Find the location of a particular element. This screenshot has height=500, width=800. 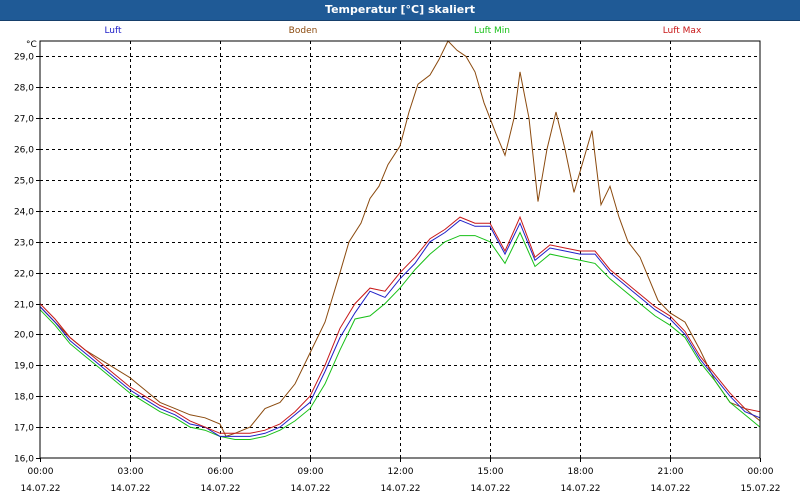

y-tick-label: 17,0 is located at coordinates (24, 429).